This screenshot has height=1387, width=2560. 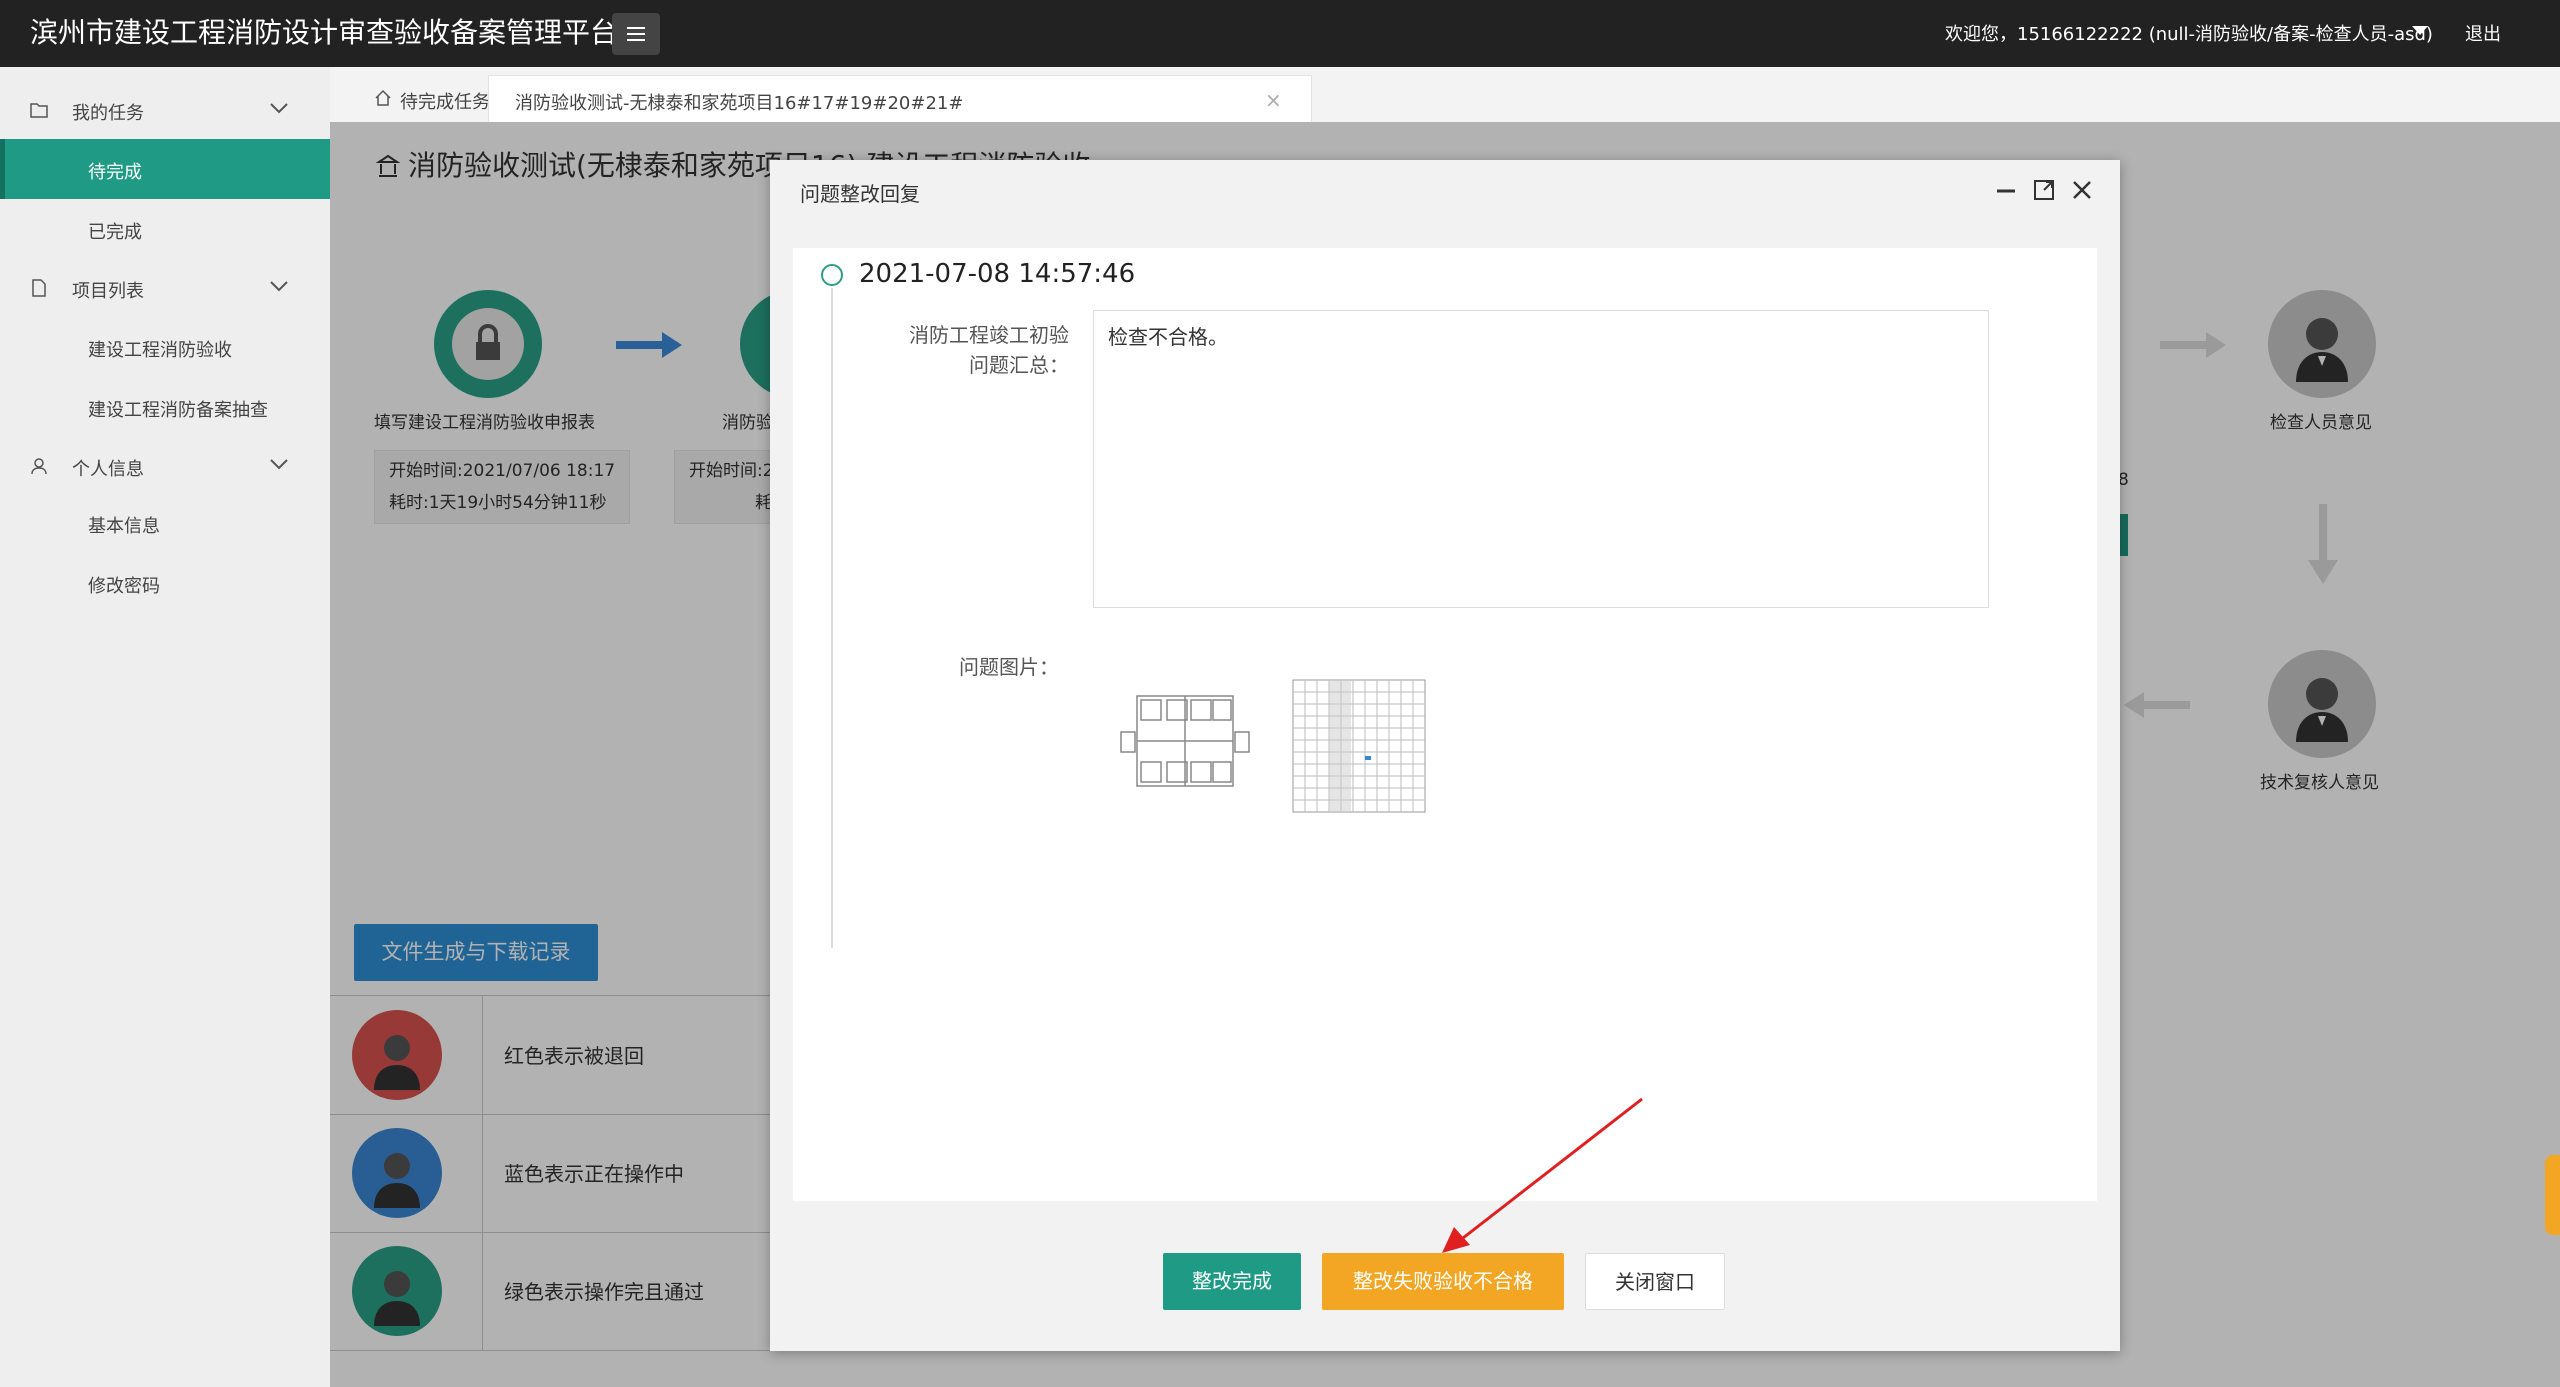 I want to click on sidebar-item-completed: 已完成, so click(x=165, y=229).